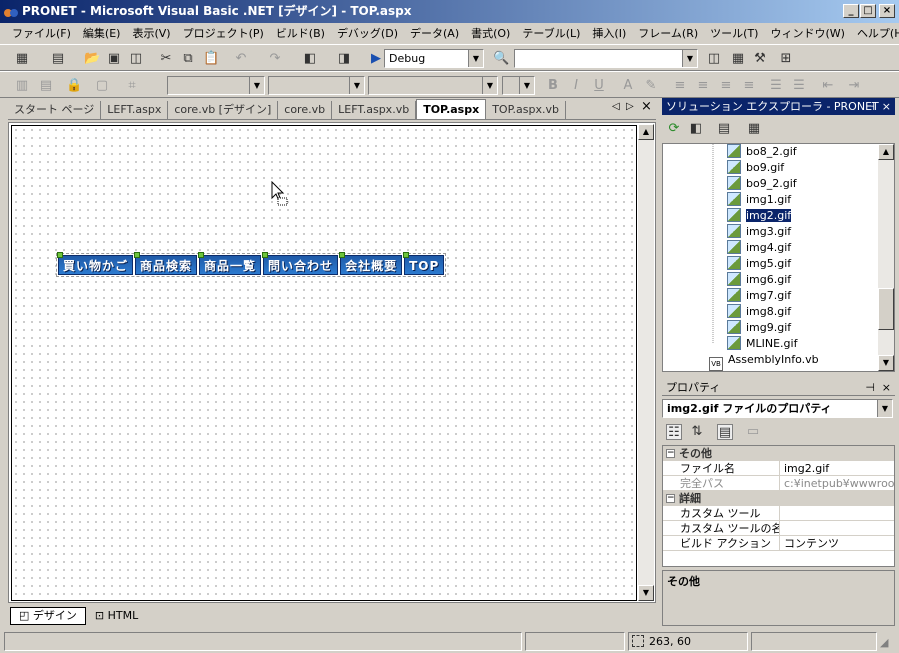  What do you see at coordinates (166, 263) in the screenshot?
I see `nav-image-search: 商品検索` at bounding box center [166, 263].